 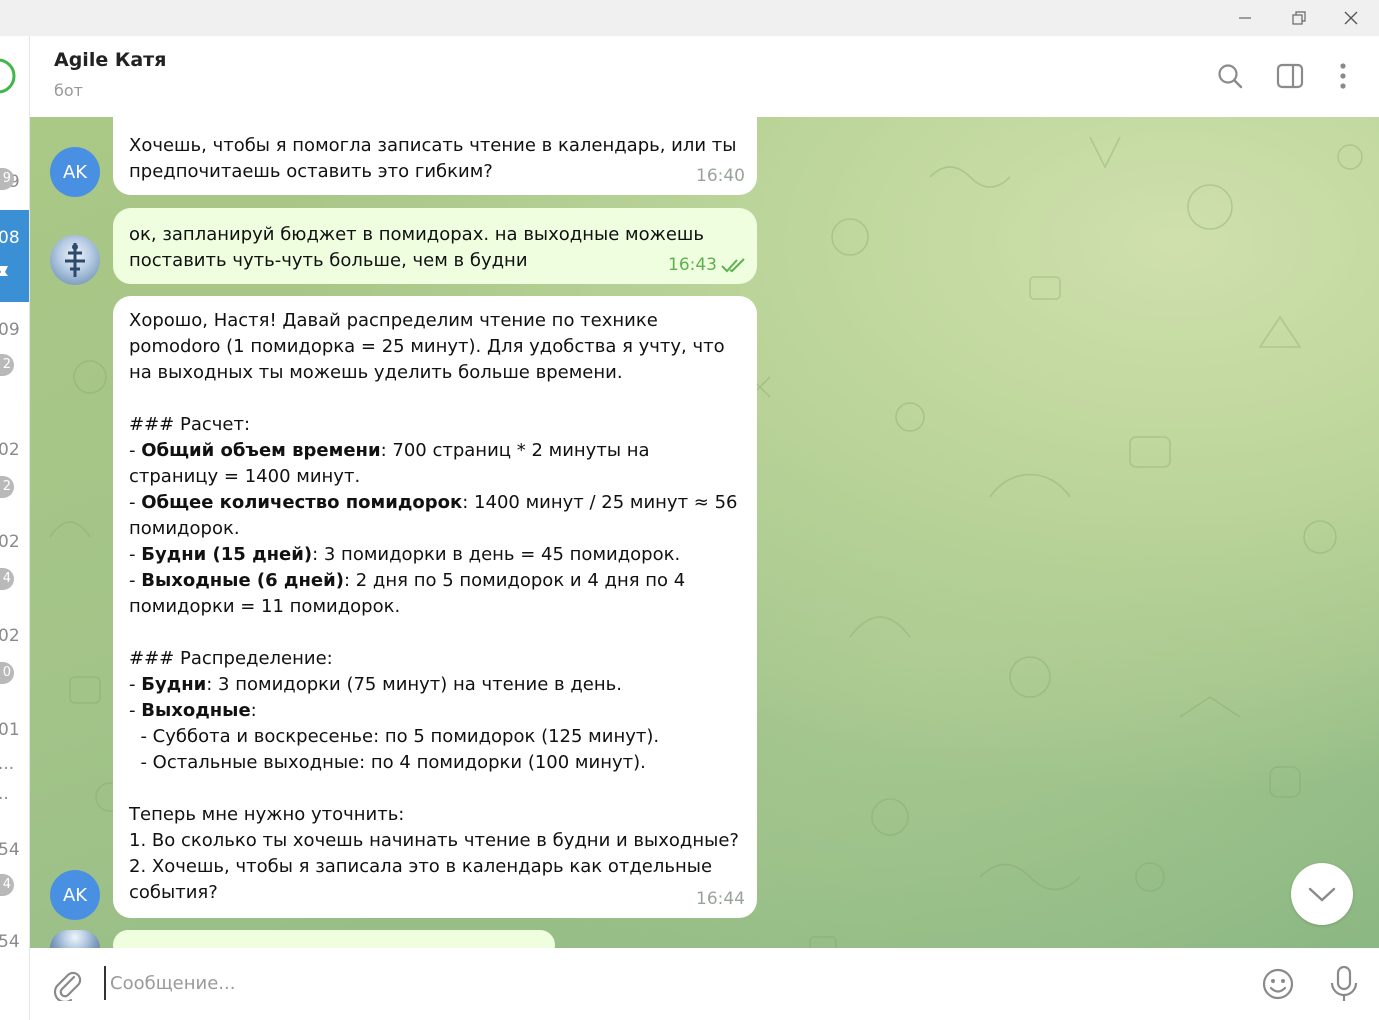 What do you see at coordinates (4, 271) in the screenshot?
I see `pin-icon` at bounding box center [4, 271].